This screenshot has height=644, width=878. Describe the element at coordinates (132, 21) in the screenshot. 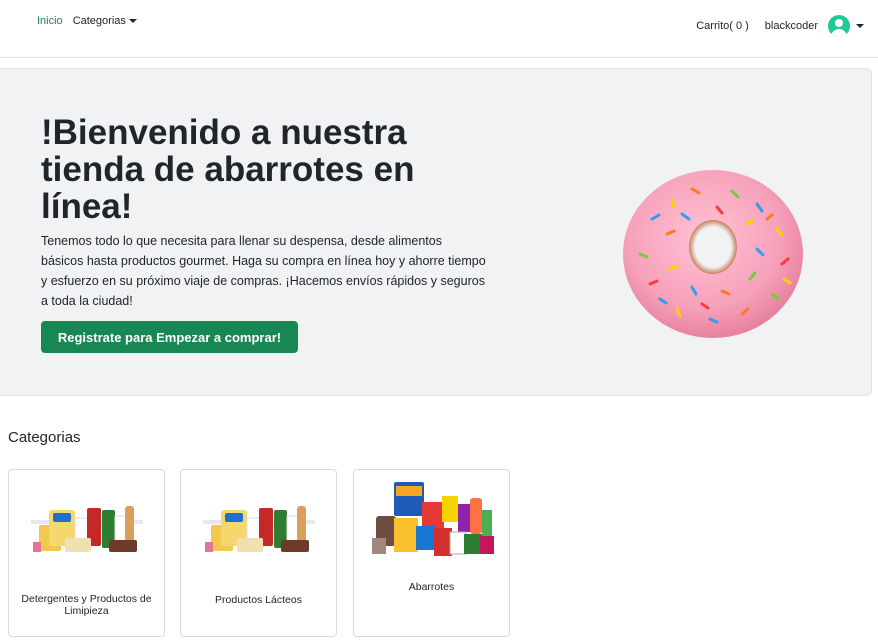

I see `chevron-down-icon` at that location.